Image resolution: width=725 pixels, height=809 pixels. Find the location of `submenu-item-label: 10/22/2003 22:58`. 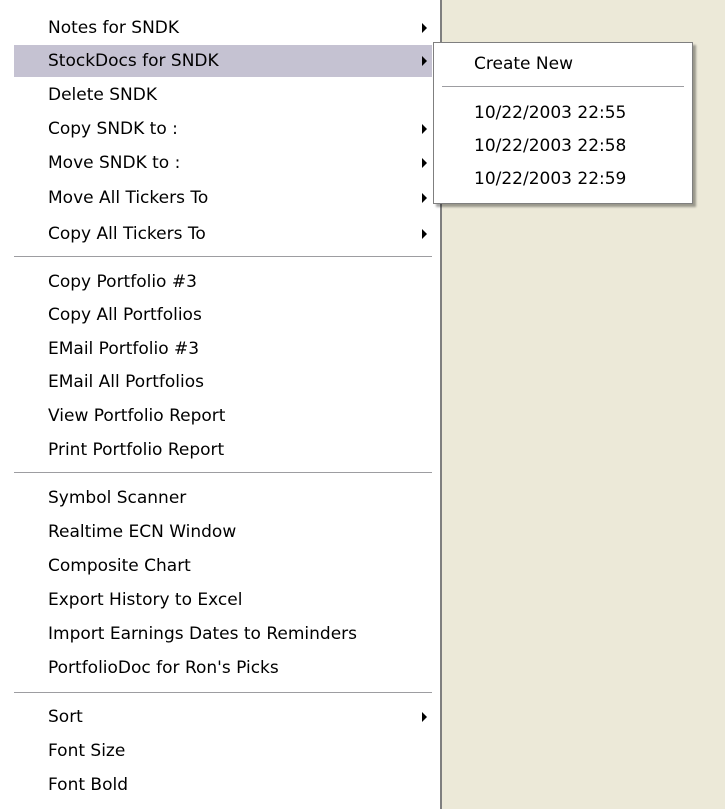

submenu-item-label: 10/22/2003 22:58 is located at coordinates (550, 146).